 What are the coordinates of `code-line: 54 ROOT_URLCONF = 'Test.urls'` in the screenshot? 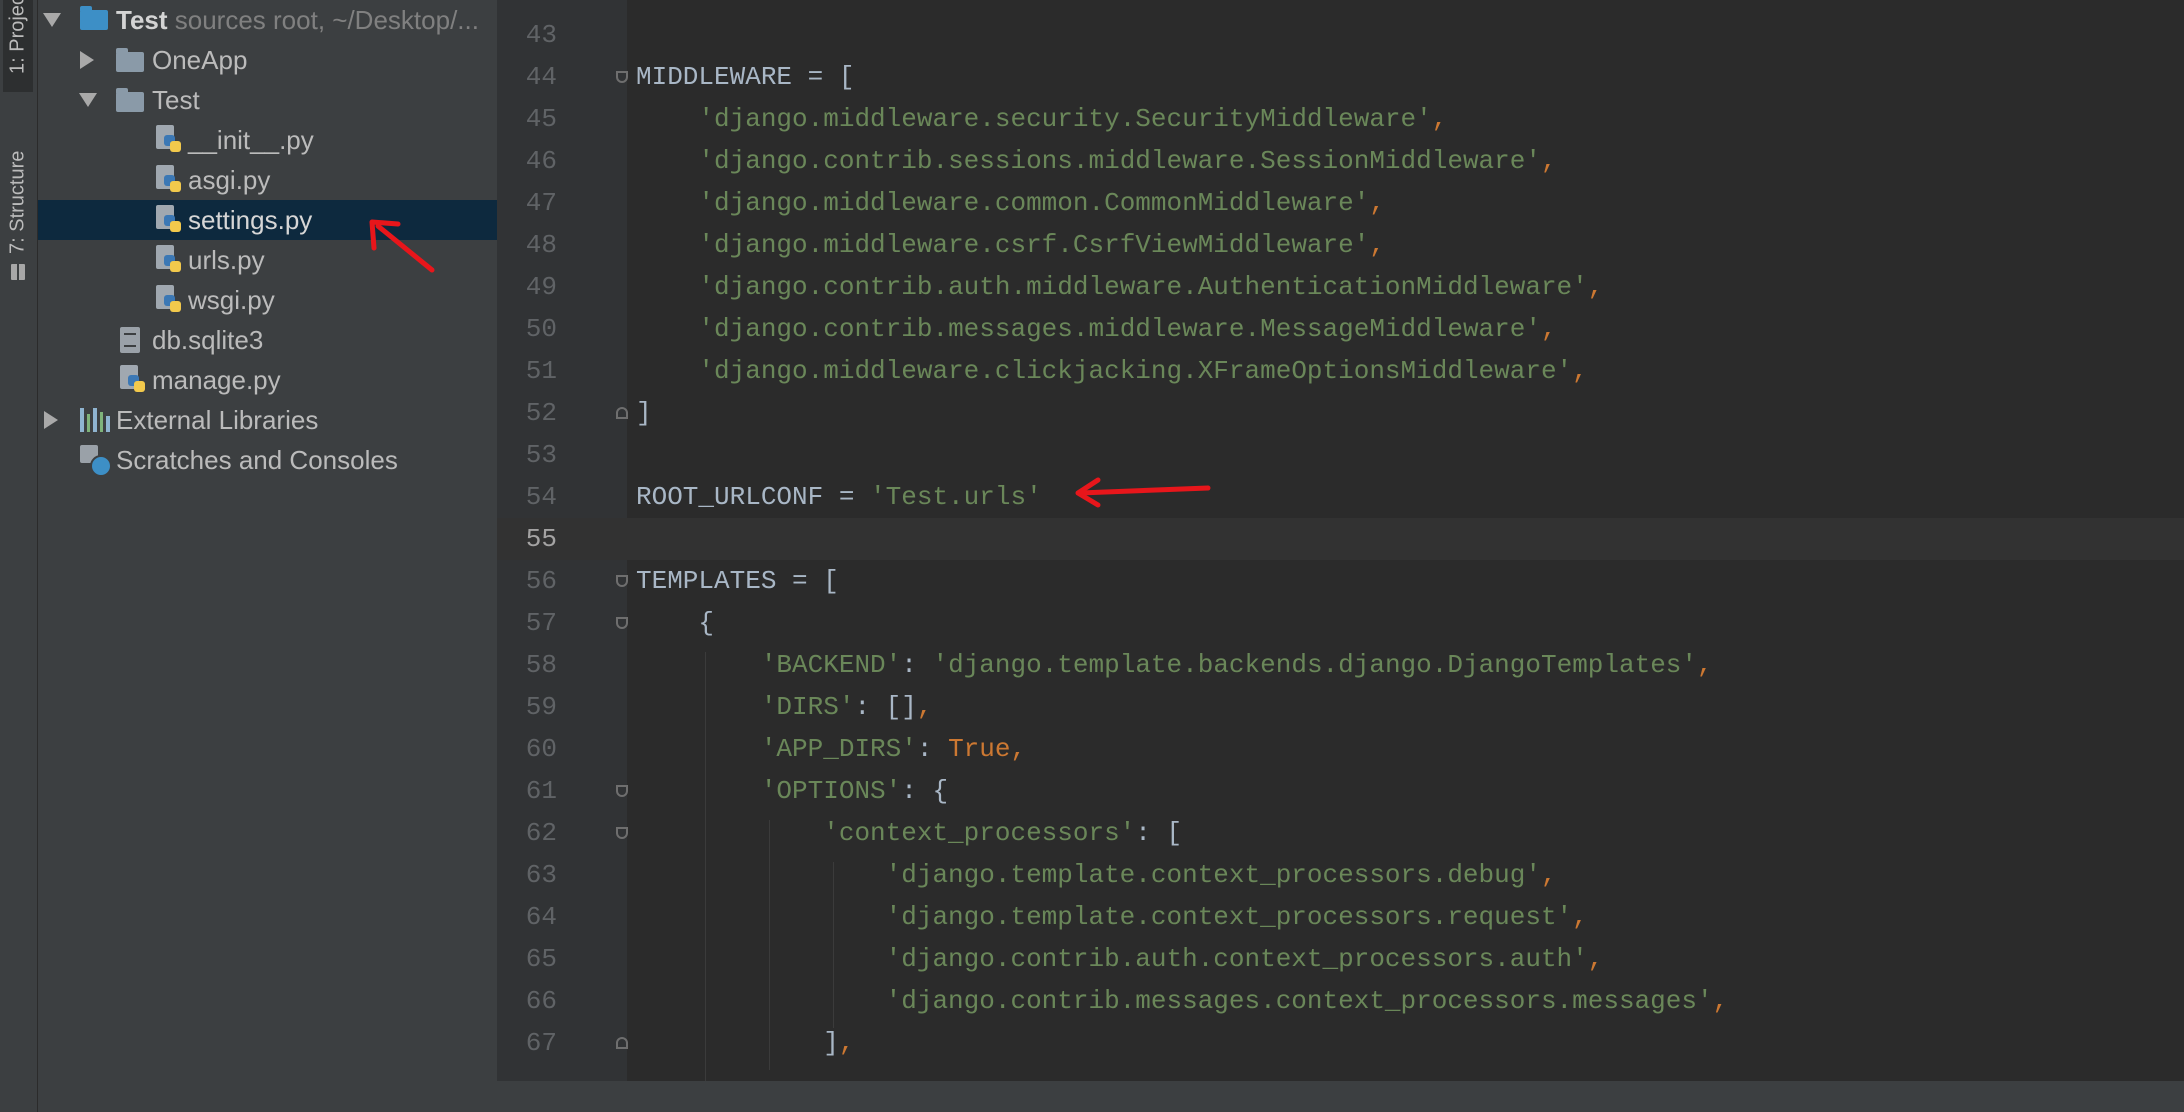 It's located at (1340, 497).